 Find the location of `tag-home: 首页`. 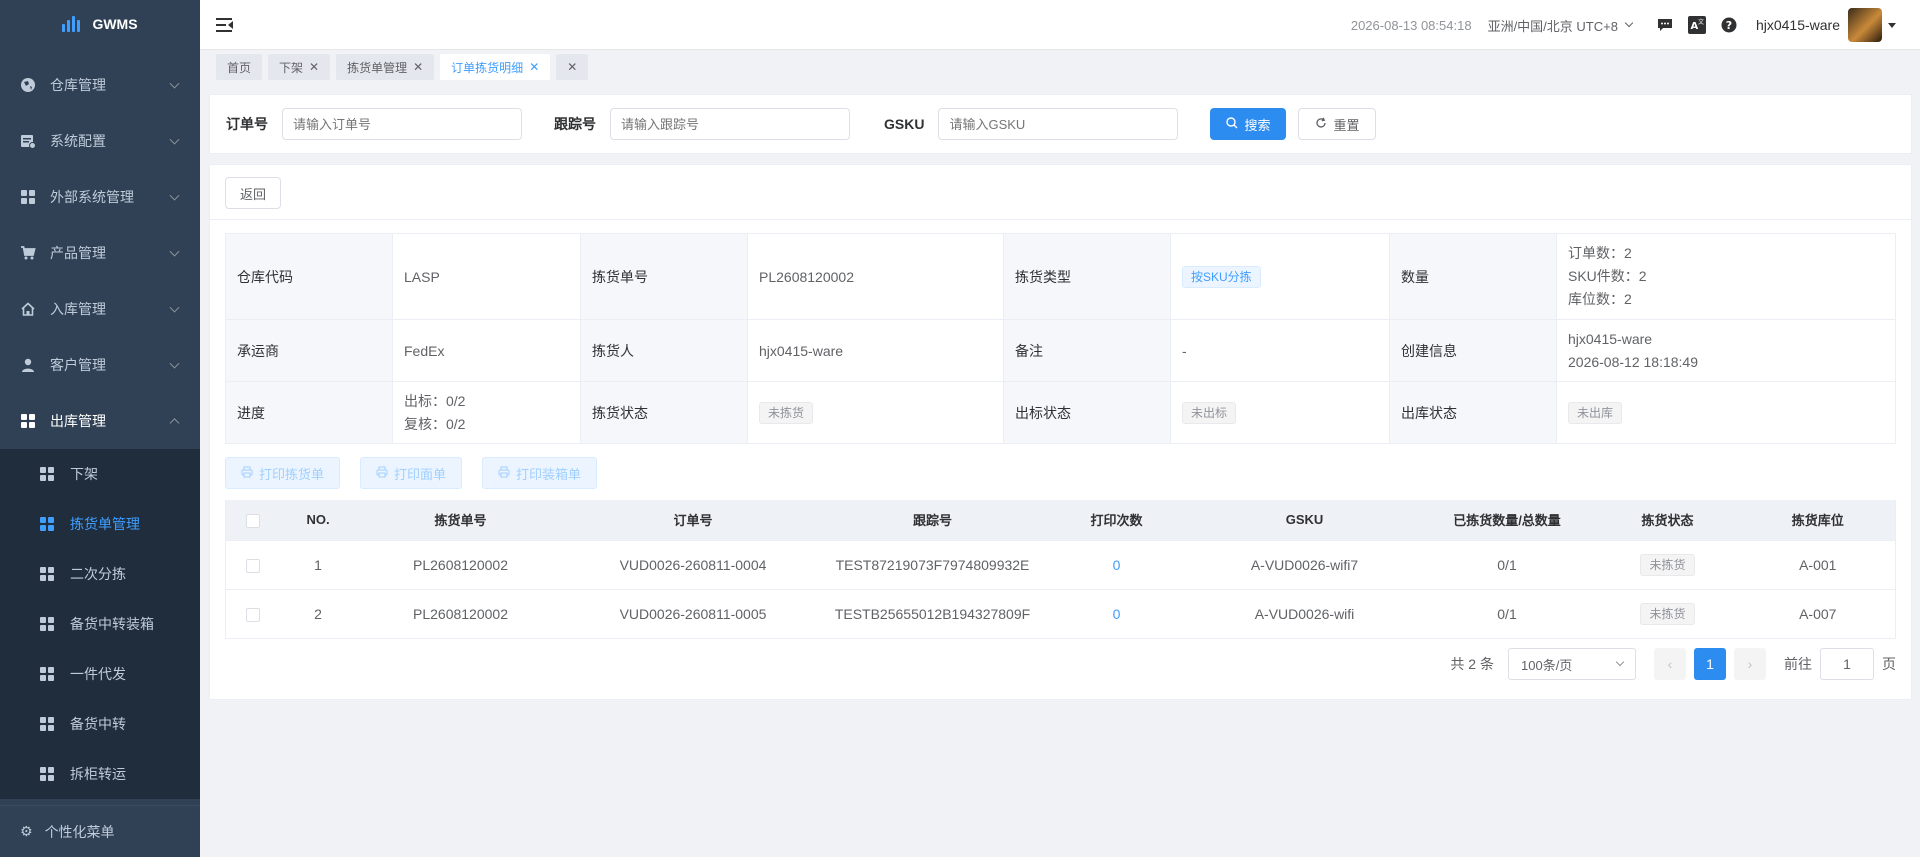

tag-home: 首页 is located at coordinates (239, 67).